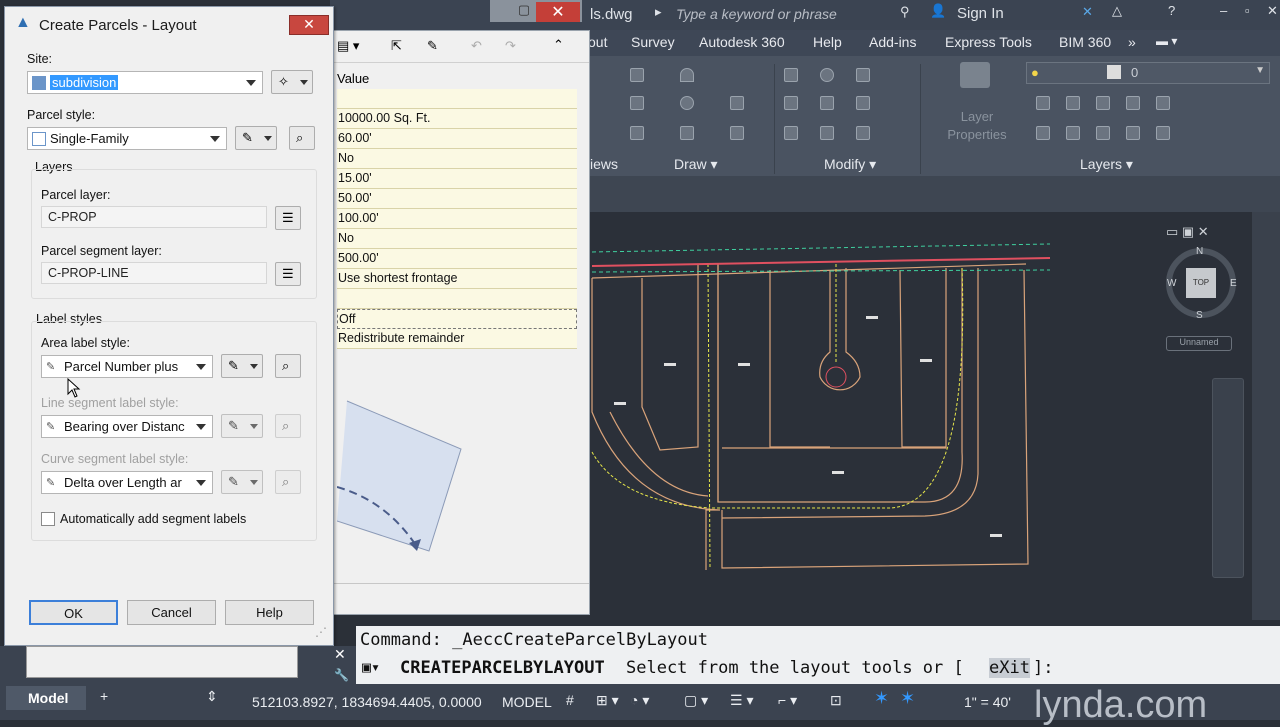 This screenshot has height=727, width=1280. Describe the element at coordinates (850, 164) in the screenshot. I see `panel-modify-label: Modify ▾` at that location.